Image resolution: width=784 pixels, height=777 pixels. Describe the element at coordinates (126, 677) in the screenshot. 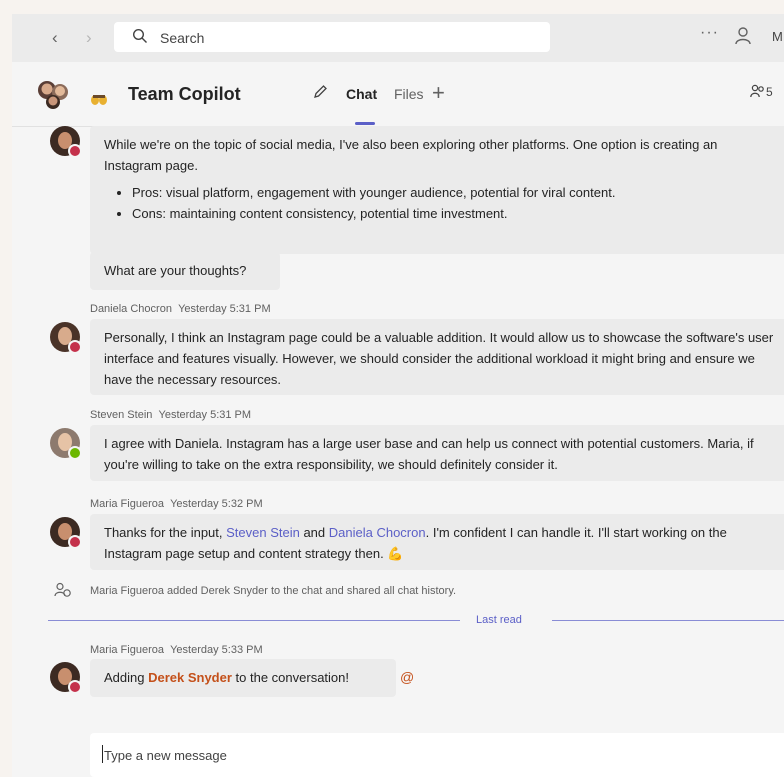

I see `message-text-start: Adding` at that location.